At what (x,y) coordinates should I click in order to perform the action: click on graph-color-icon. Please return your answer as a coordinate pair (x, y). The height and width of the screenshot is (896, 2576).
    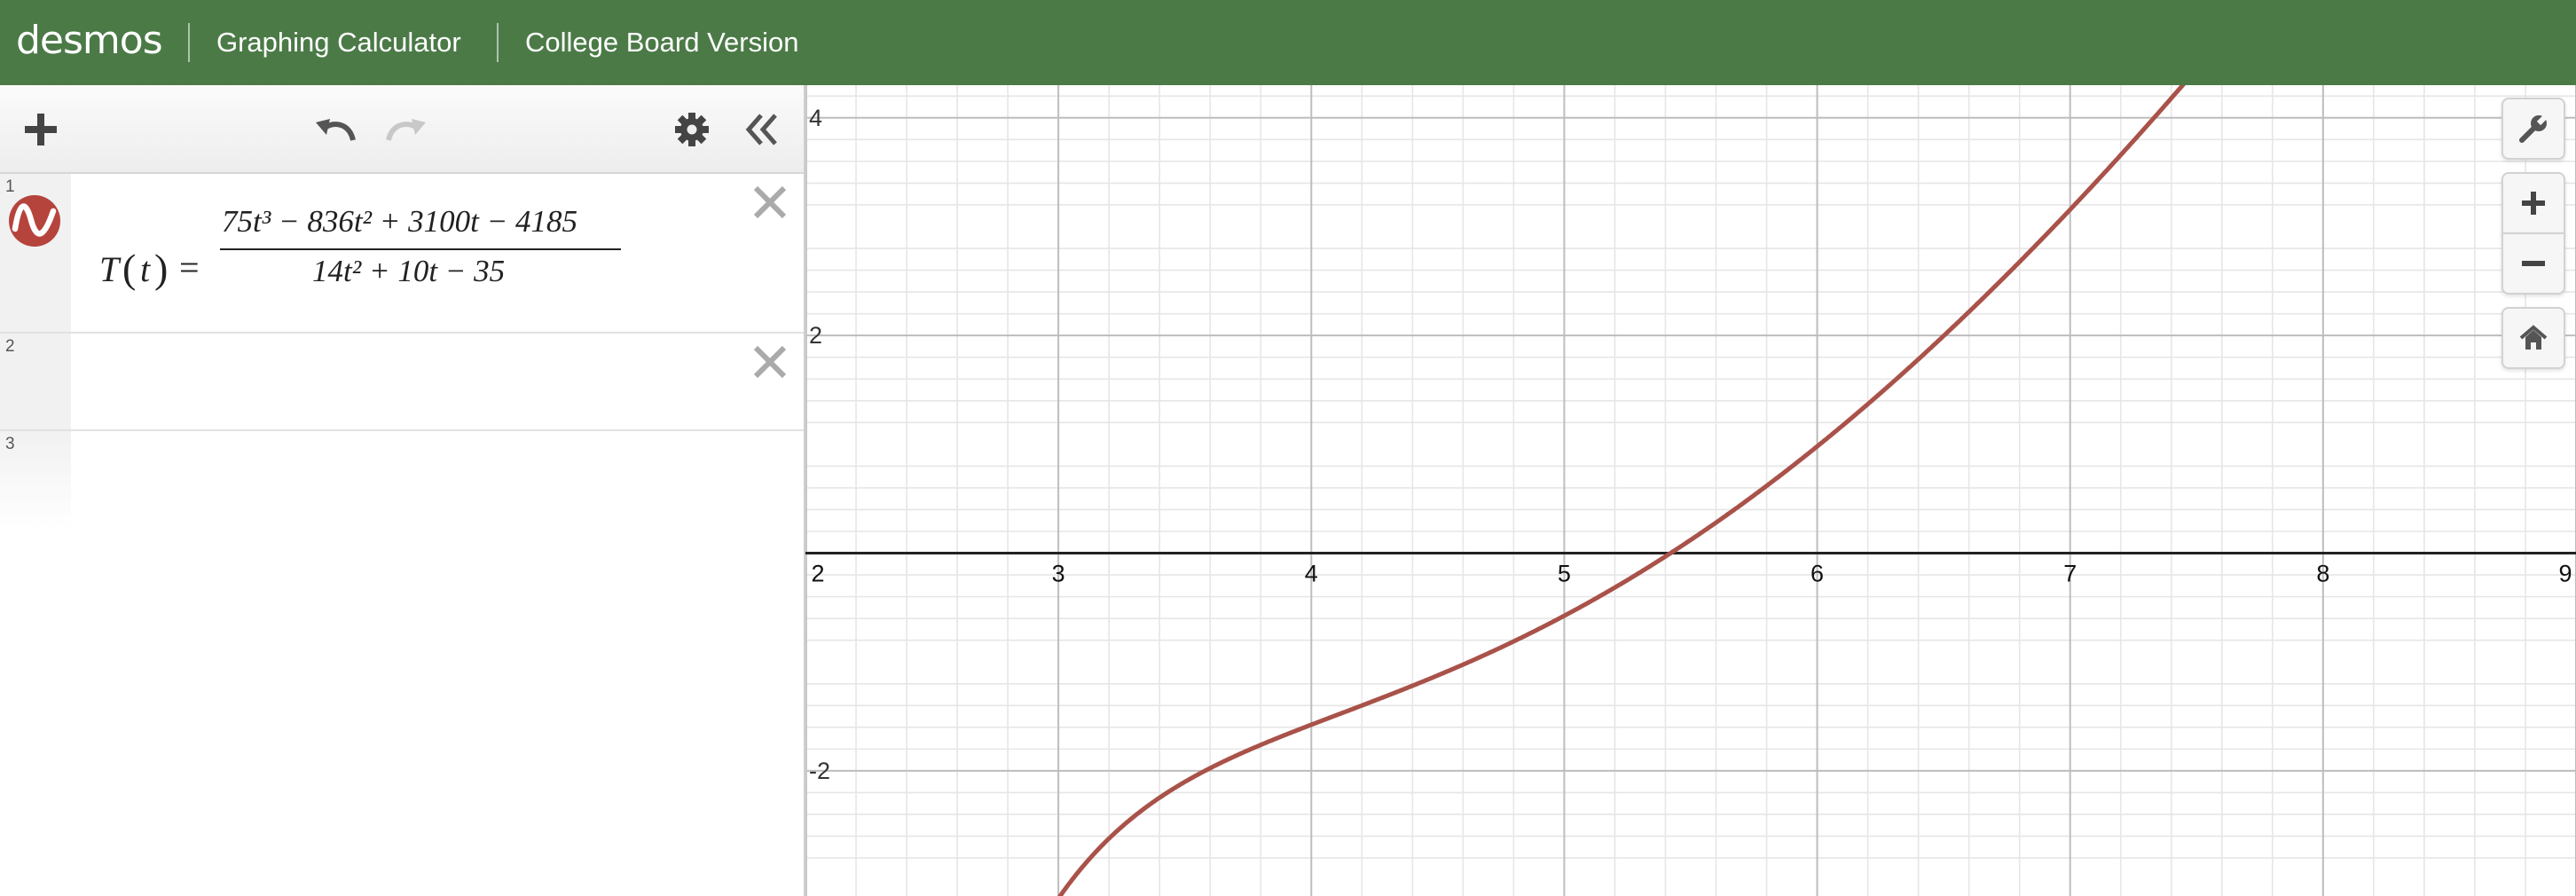
    Looking at the image, I should click on (34, 220).